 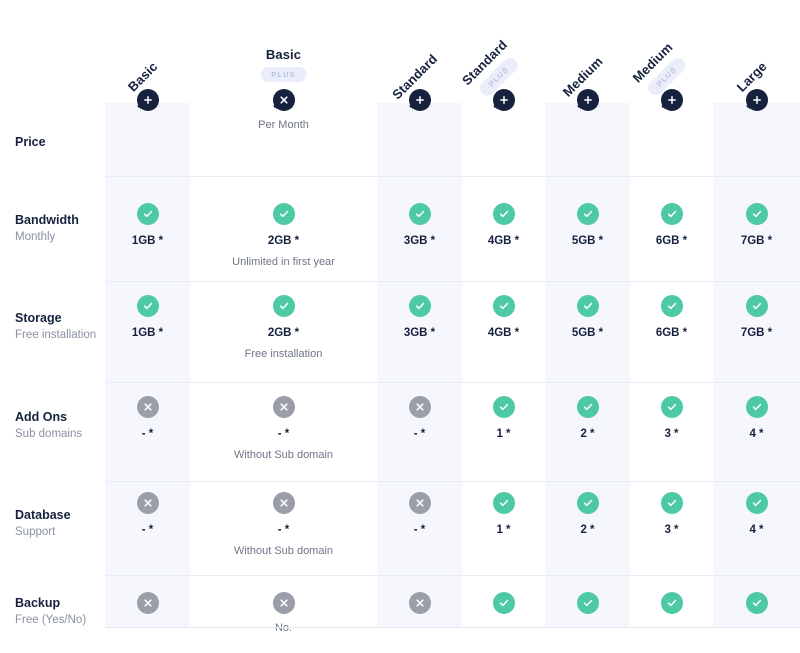 What do you see at coordinates (51, 620) in the screenshot?
I see `feature-subtitle: Free (Yes/No)` at bounding box center [51, 620].